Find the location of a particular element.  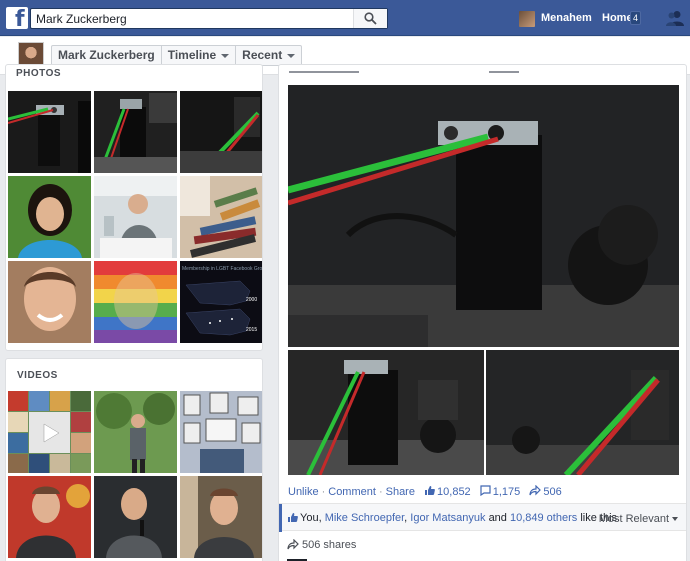

home-count-badge: 4 is located at coordinates (636, 18).